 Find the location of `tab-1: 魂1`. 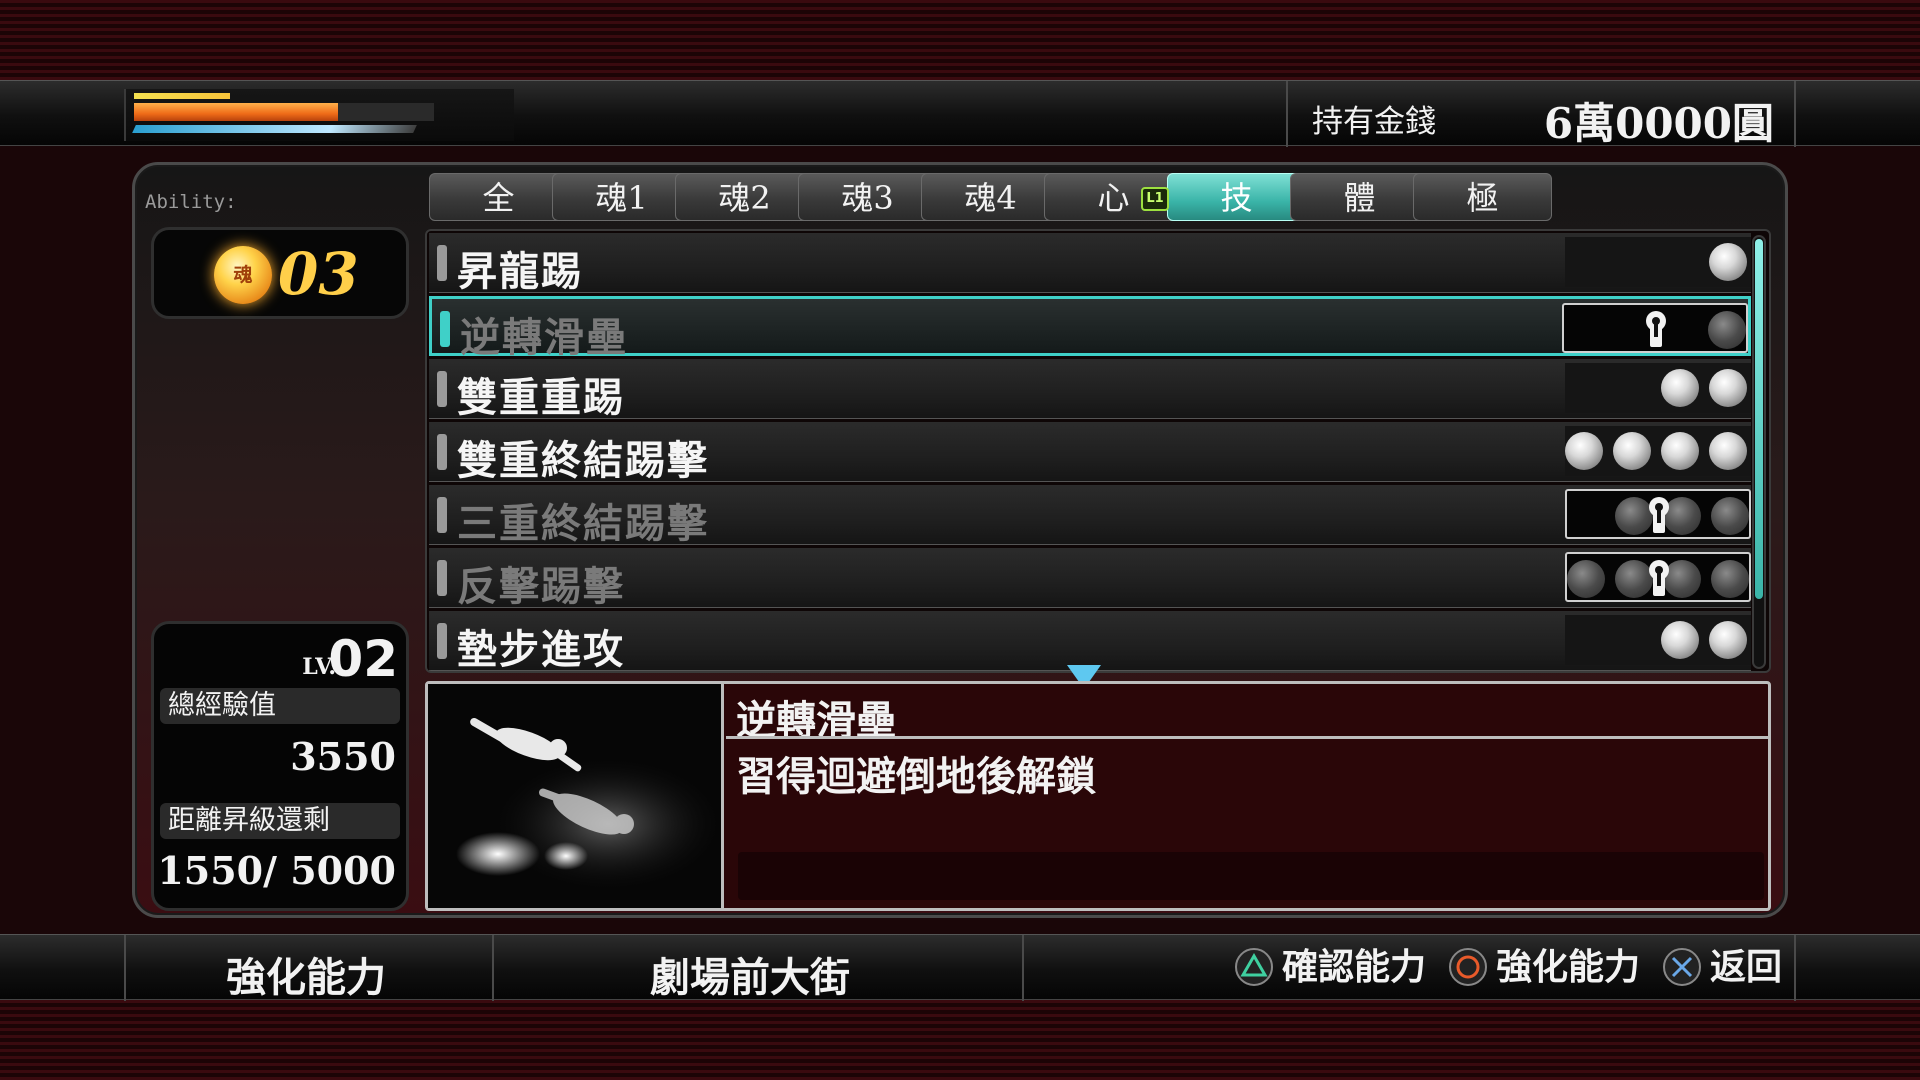

tab-1: 魂1 is located at coordinates (621, 197).